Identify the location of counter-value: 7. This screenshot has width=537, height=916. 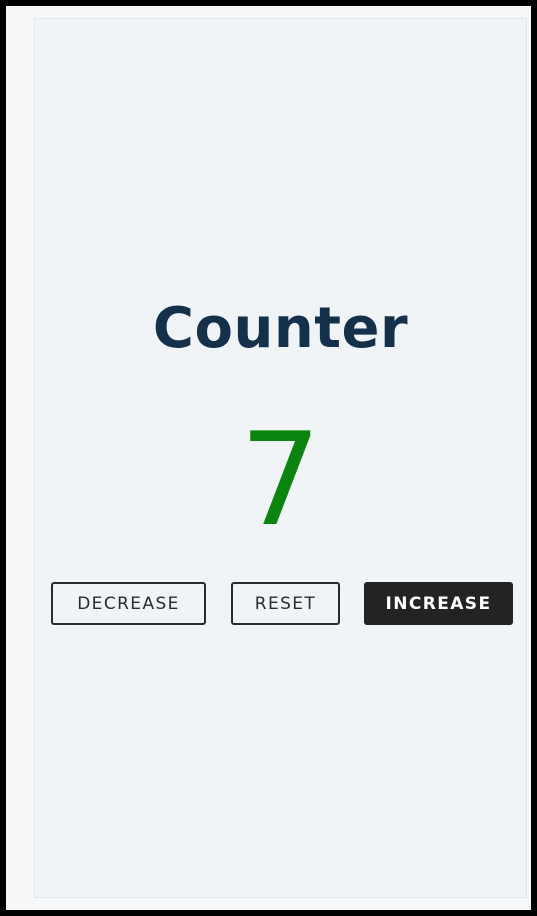
(280, 480).